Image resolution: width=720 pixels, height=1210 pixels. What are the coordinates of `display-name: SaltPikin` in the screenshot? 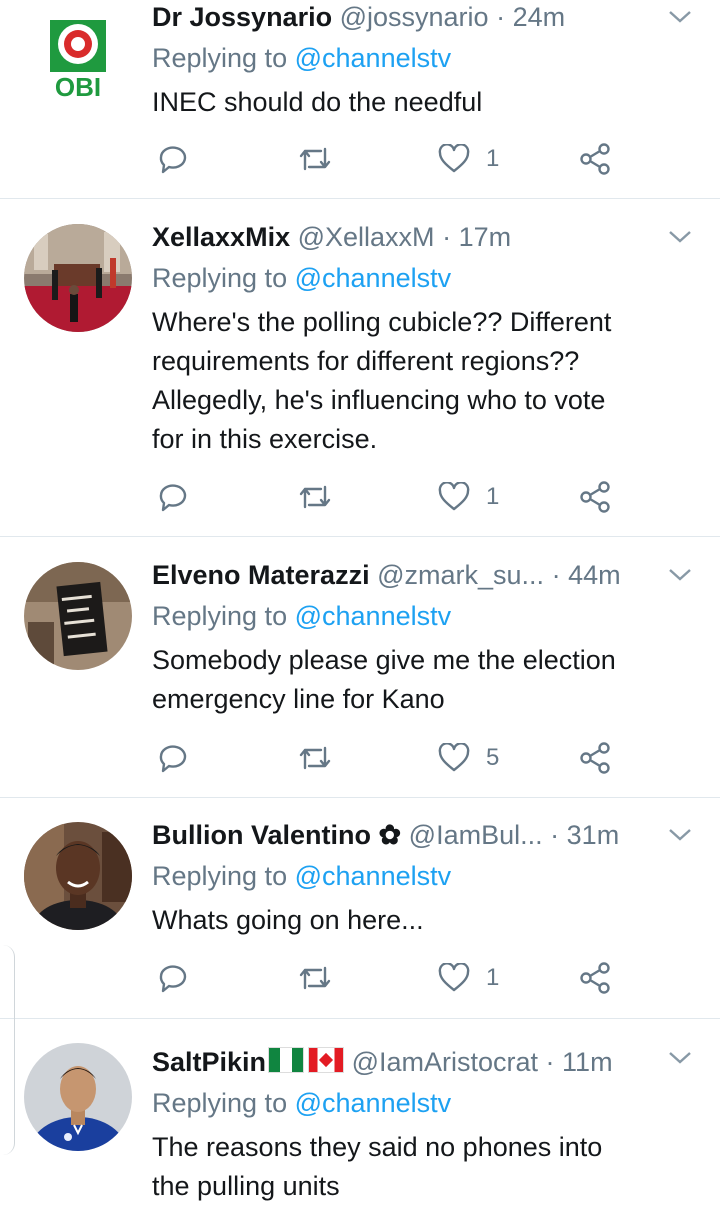 It's located at (209, 1062).